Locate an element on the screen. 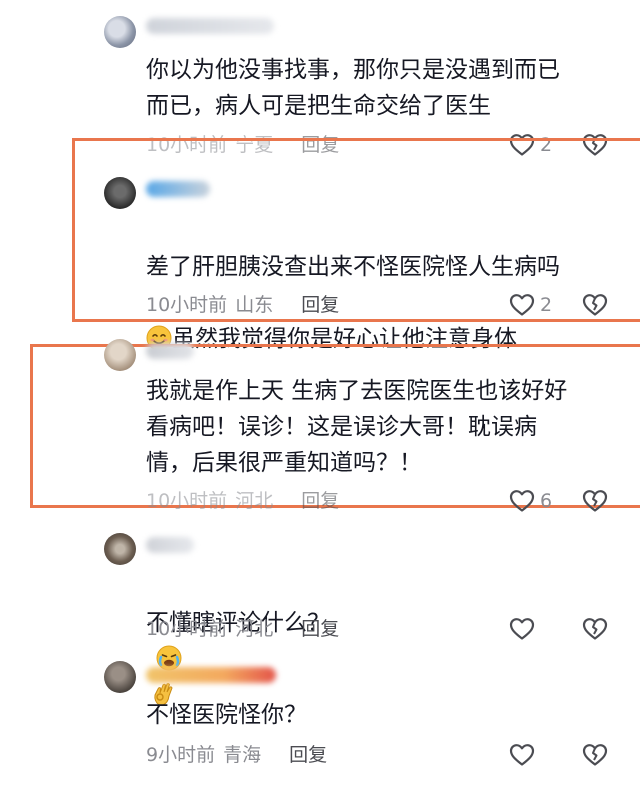 This screenshot has width=640, height=790. comment-text: 你以为他没事找事，那你只是没遇到而已 而已，病人可是把生命交给了医生 is located at coordinates (353, 88).